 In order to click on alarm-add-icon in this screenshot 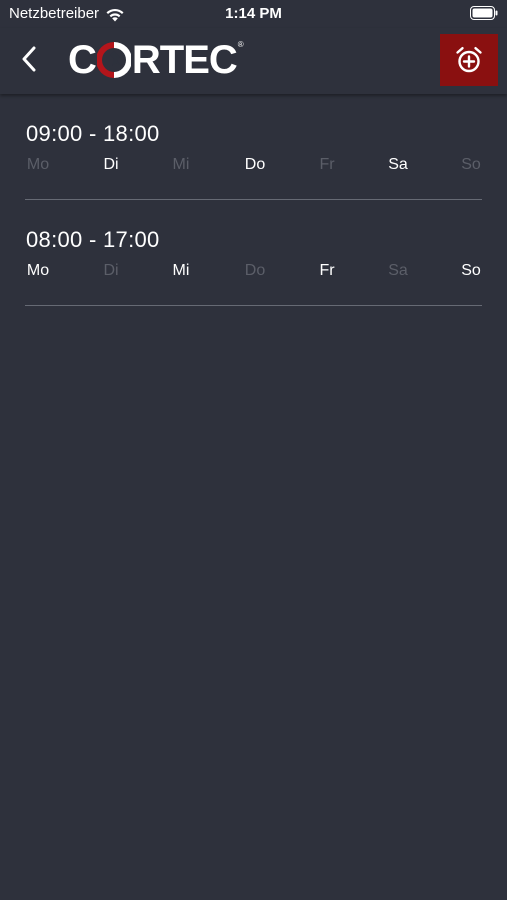, I will do `click(469, 60)`.